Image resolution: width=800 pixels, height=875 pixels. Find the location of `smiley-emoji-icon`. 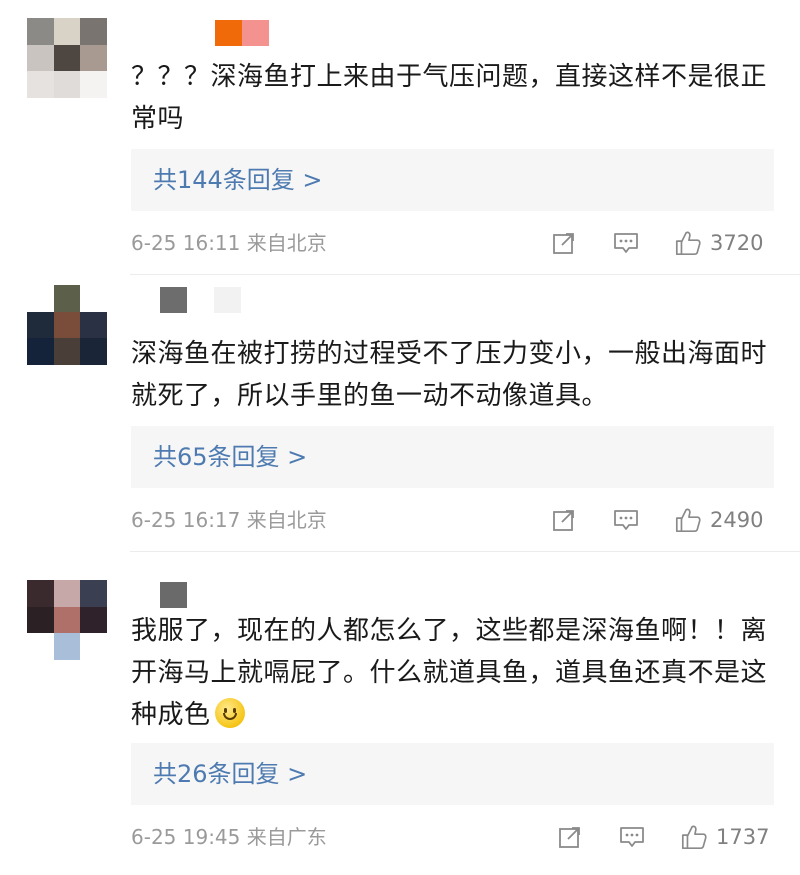

smiley-emoji-icon is located at coordinates (229, 713).